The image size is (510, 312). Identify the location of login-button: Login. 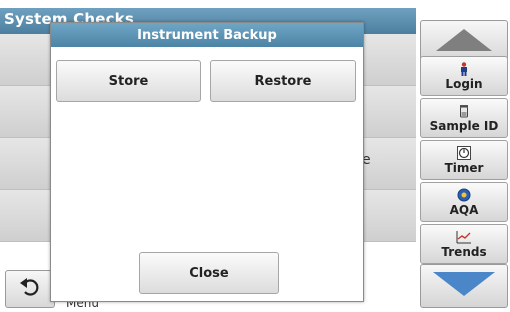
(464, 76).